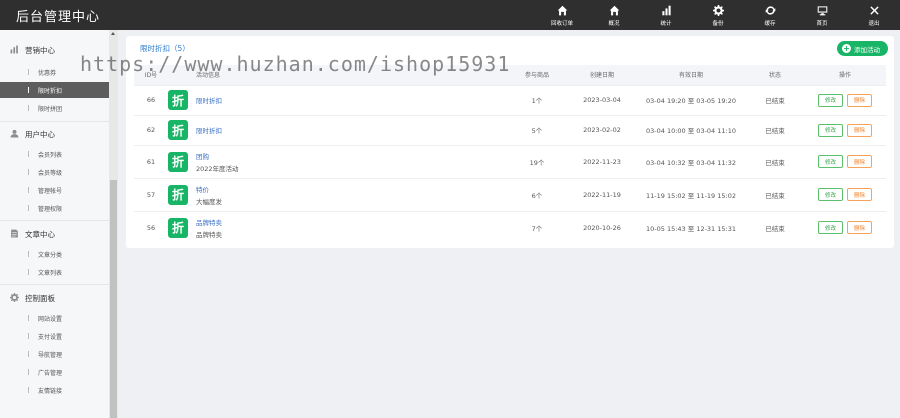  I want to click on scrollbar-thumb, so click(113, 299).